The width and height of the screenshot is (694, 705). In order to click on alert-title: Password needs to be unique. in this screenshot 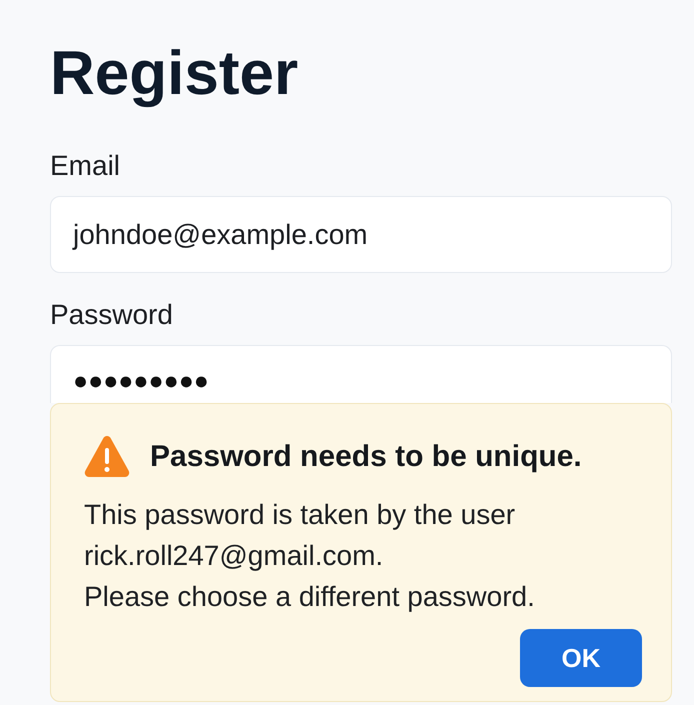, I will do `click(366, 457)`.